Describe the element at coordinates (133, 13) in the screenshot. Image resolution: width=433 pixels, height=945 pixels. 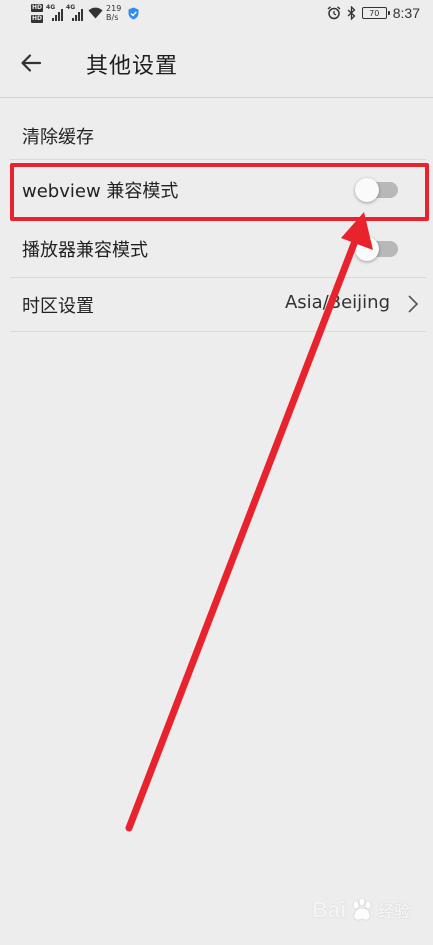
I see `shield-icon` at that location.